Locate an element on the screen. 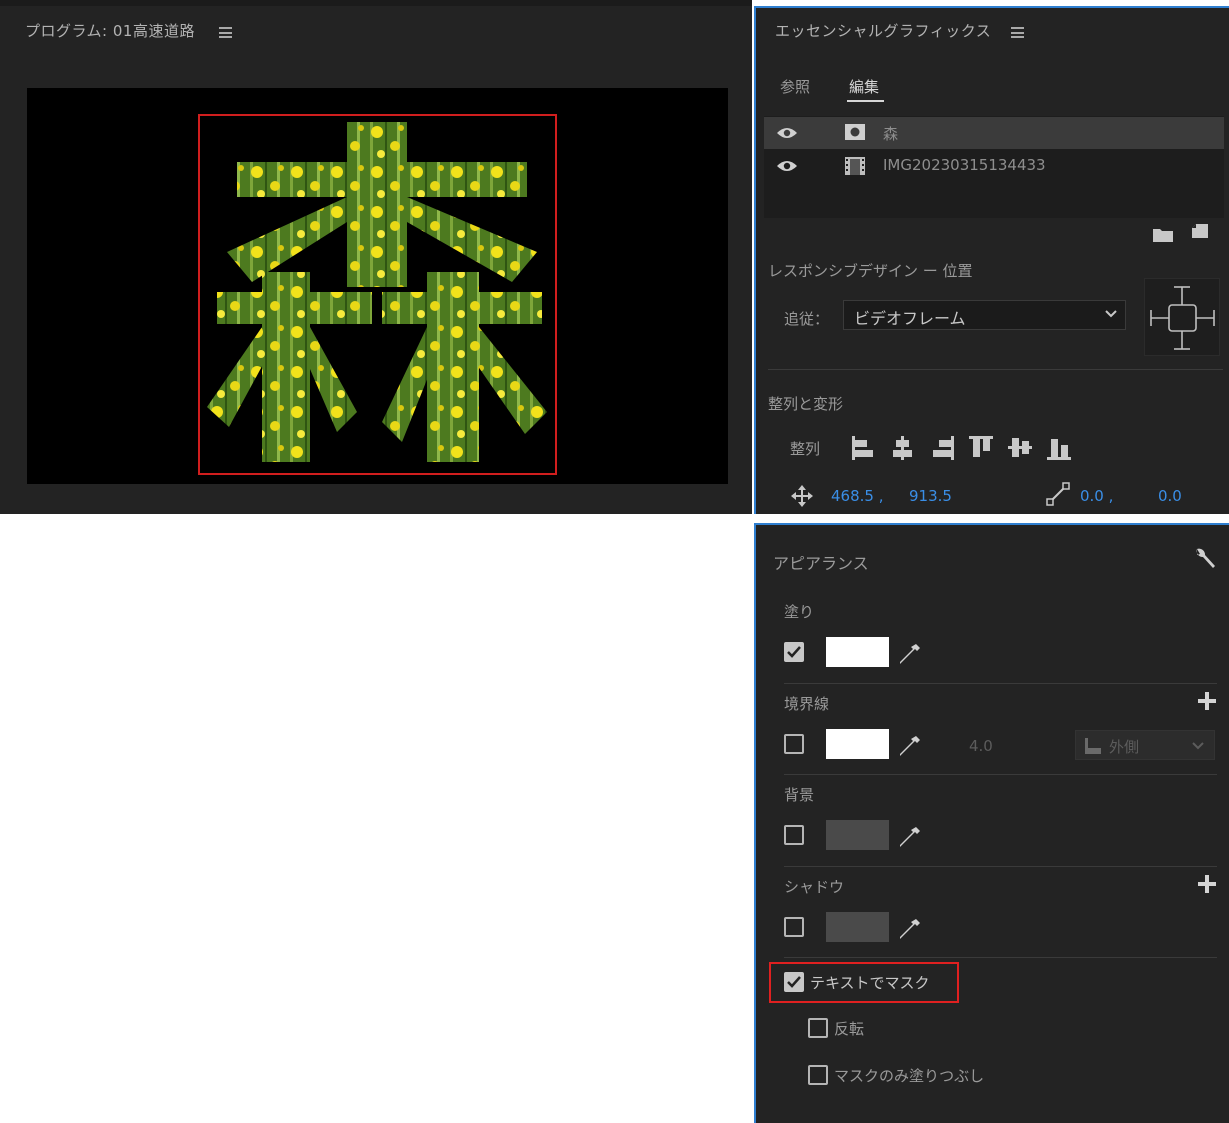  align-transform-label: 整列と変形 is located at coordinates (806, 404).